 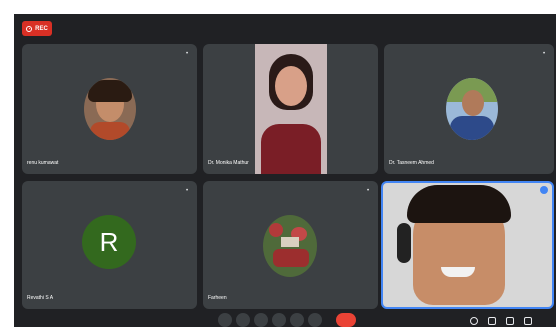 What do you see at coordinates (217, 298) in the screenshot?
I see `participant-name: Farheen` at bounding box center [217, 298].